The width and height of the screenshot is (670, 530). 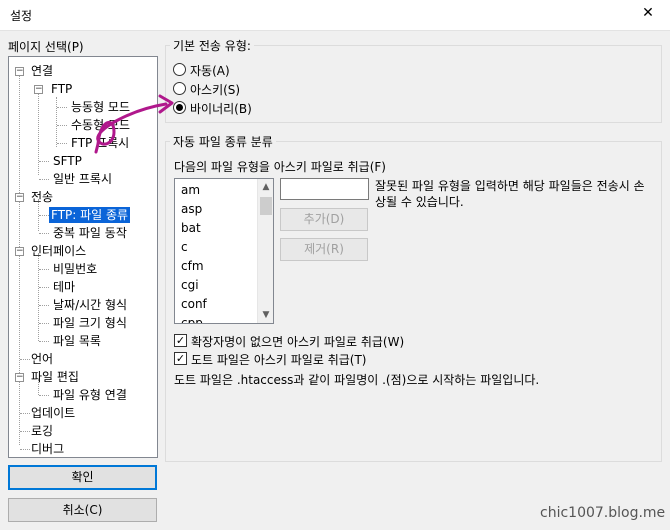 I want to click on tree-item-password: 비밀번호, so click(x=75, y=269).